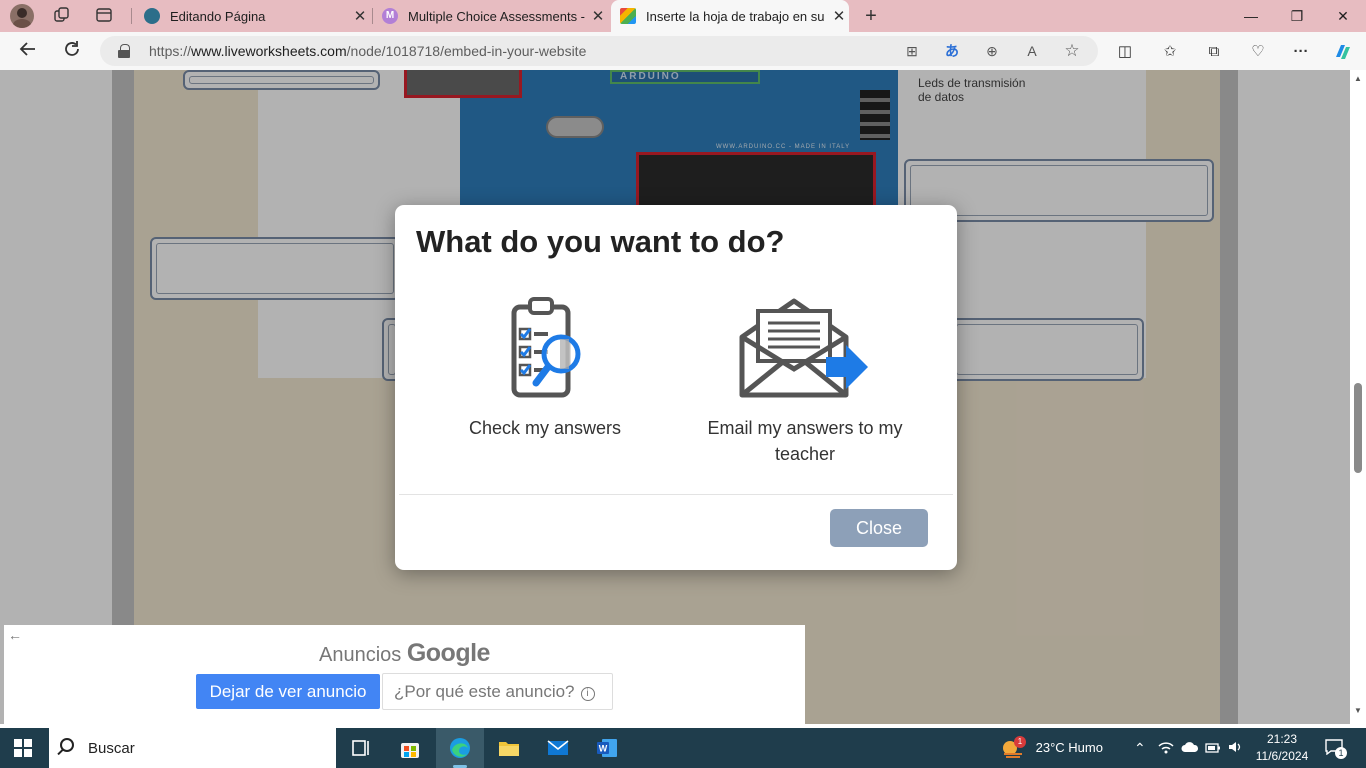 The width and height of the screenshot is (1366, 768). I want to click on microsoft-store-icon, so click(410, 748).